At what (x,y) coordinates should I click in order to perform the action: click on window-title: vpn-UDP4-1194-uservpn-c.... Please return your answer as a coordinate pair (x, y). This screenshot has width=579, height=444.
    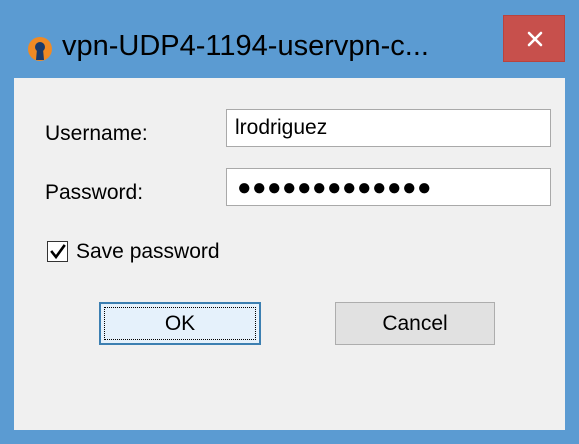
    Looking at the image, I should click on (245, 46).